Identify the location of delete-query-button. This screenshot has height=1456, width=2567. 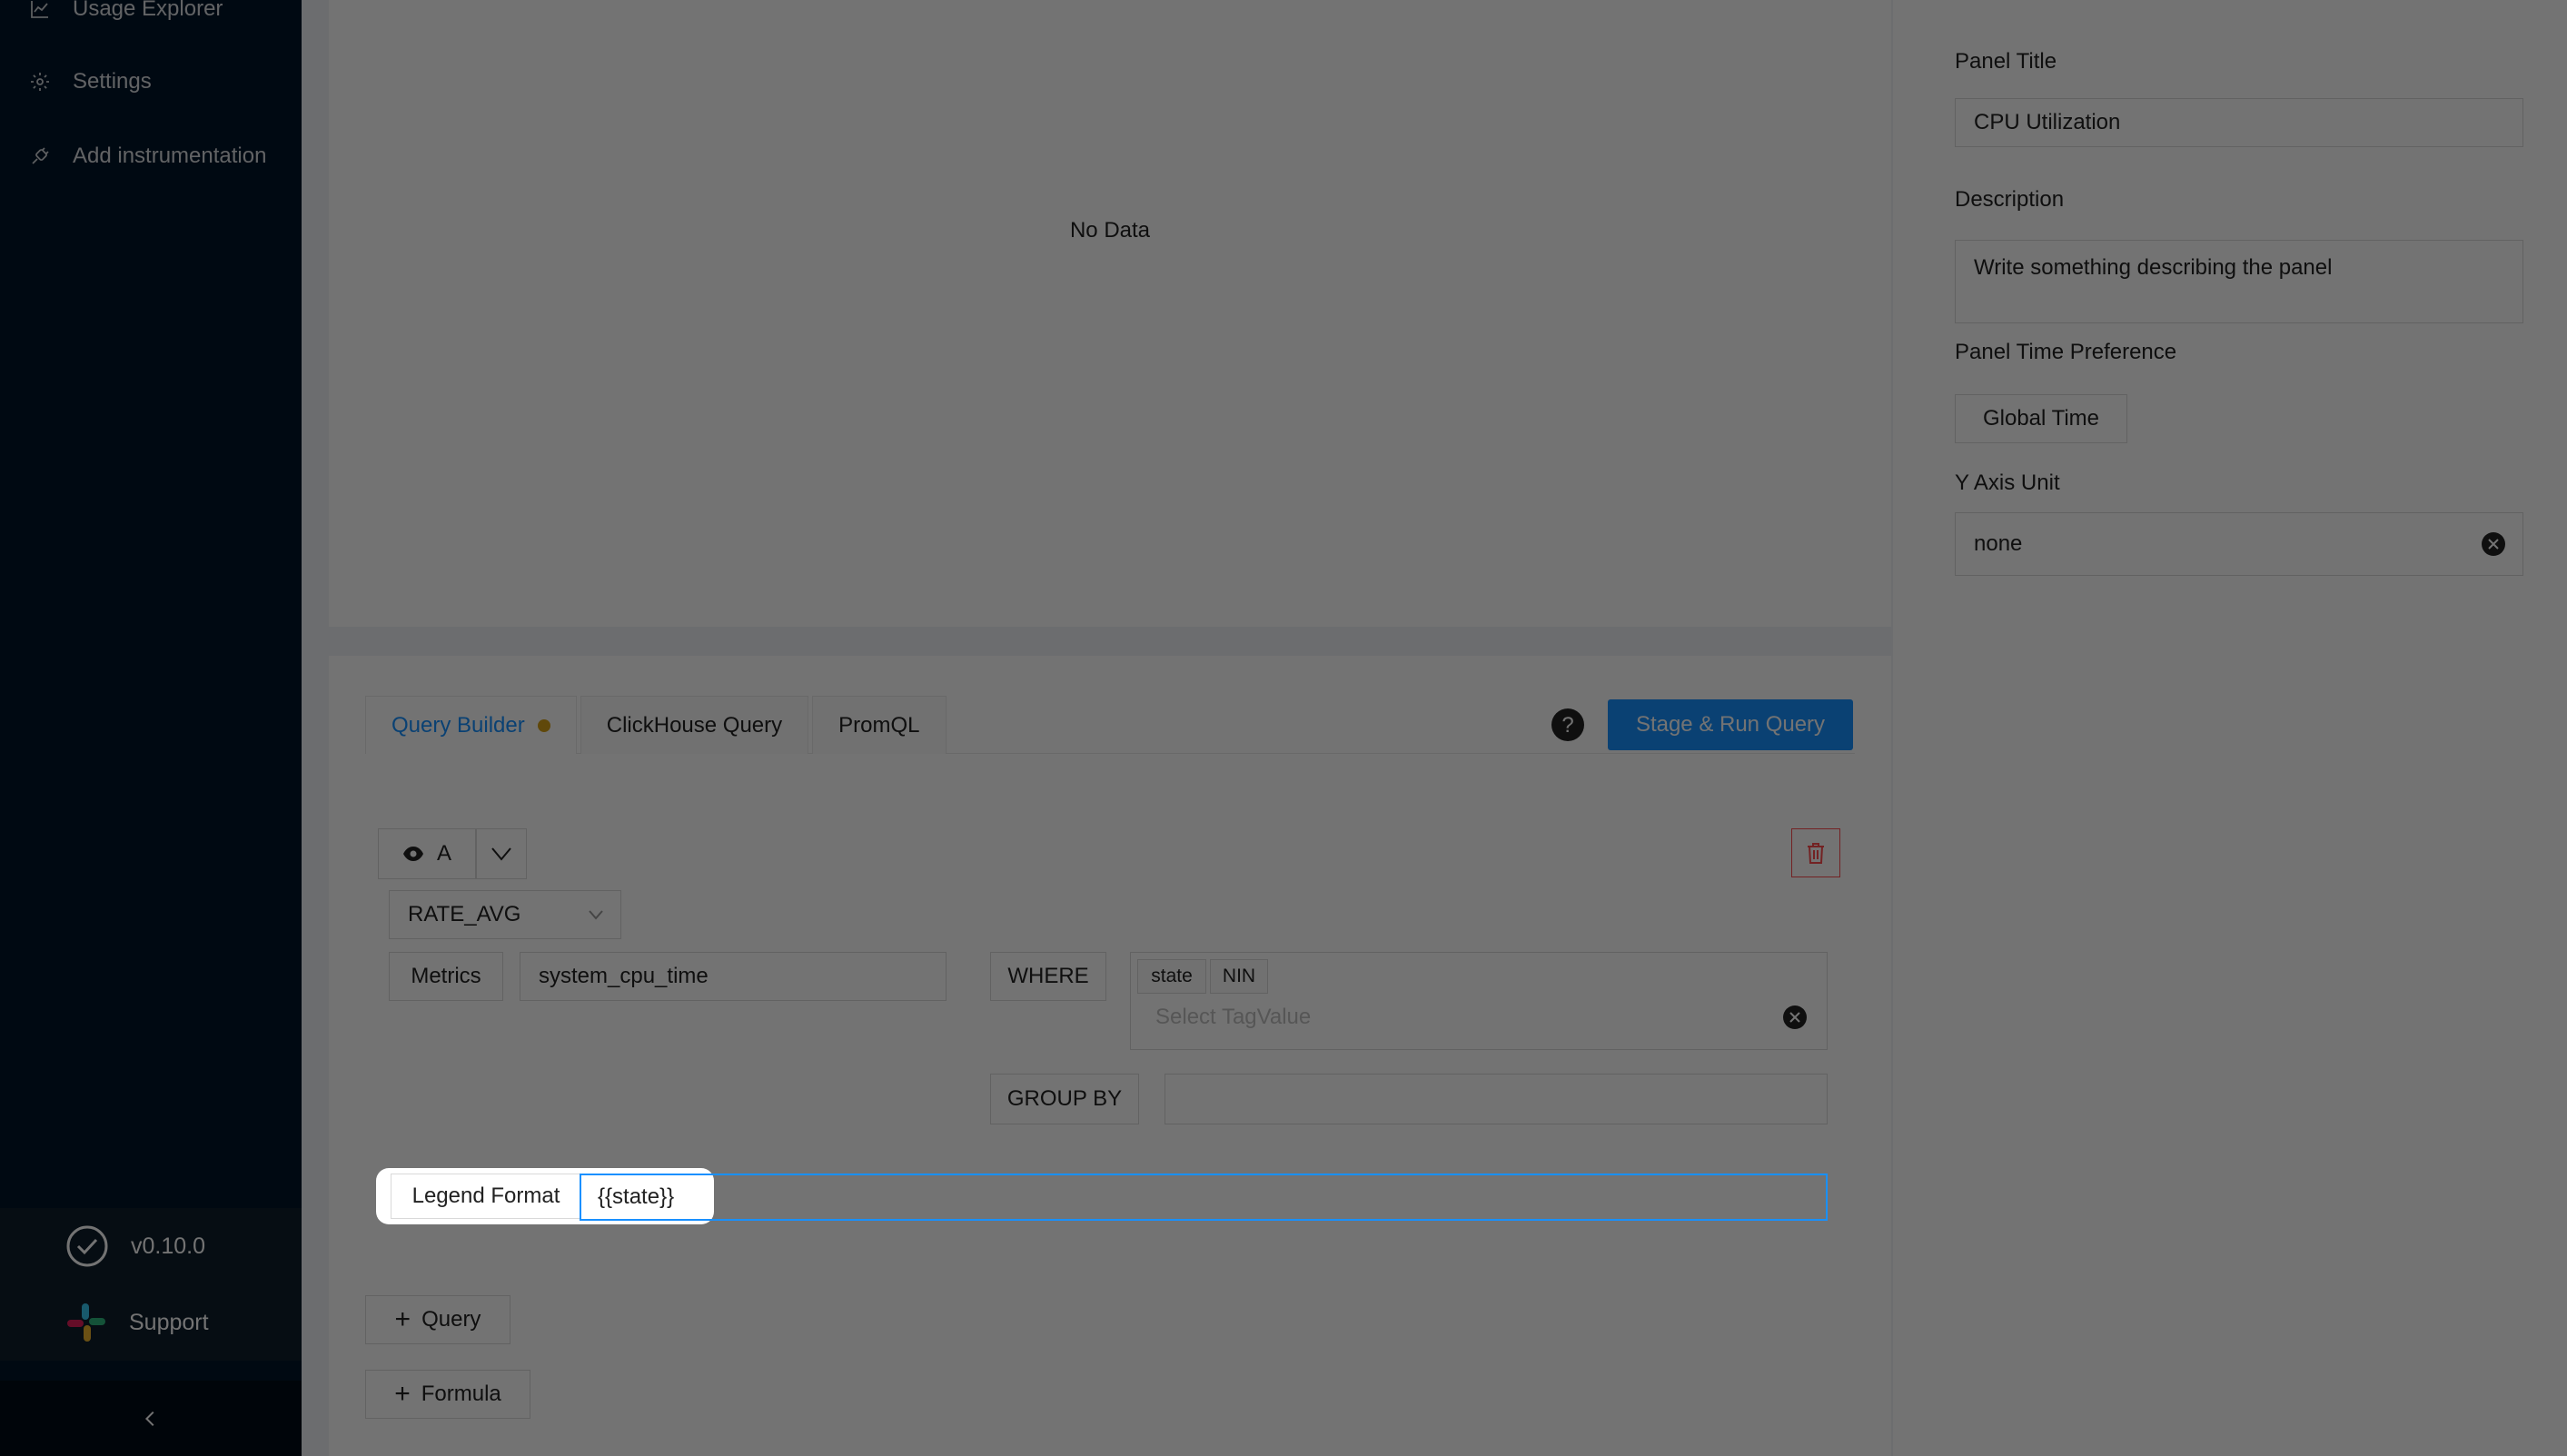
(1815, 853).